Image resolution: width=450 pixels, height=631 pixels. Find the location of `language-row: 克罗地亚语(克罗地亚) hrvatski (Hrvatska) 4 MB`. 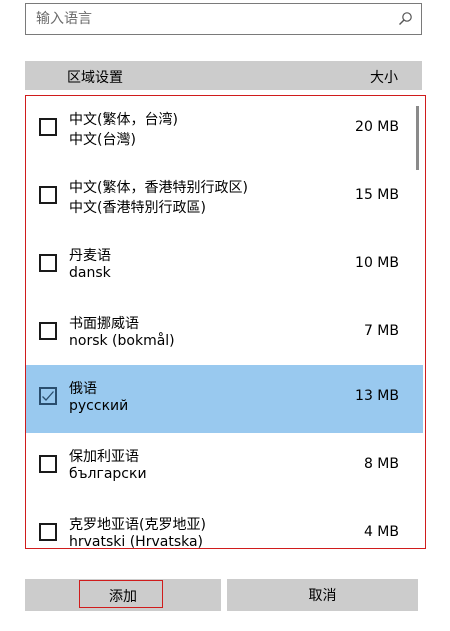

language-row: 克罗地亚语(克罗地亚) hrvatski (Hrvatska) 4 MB is located at coordinates (224, 525).